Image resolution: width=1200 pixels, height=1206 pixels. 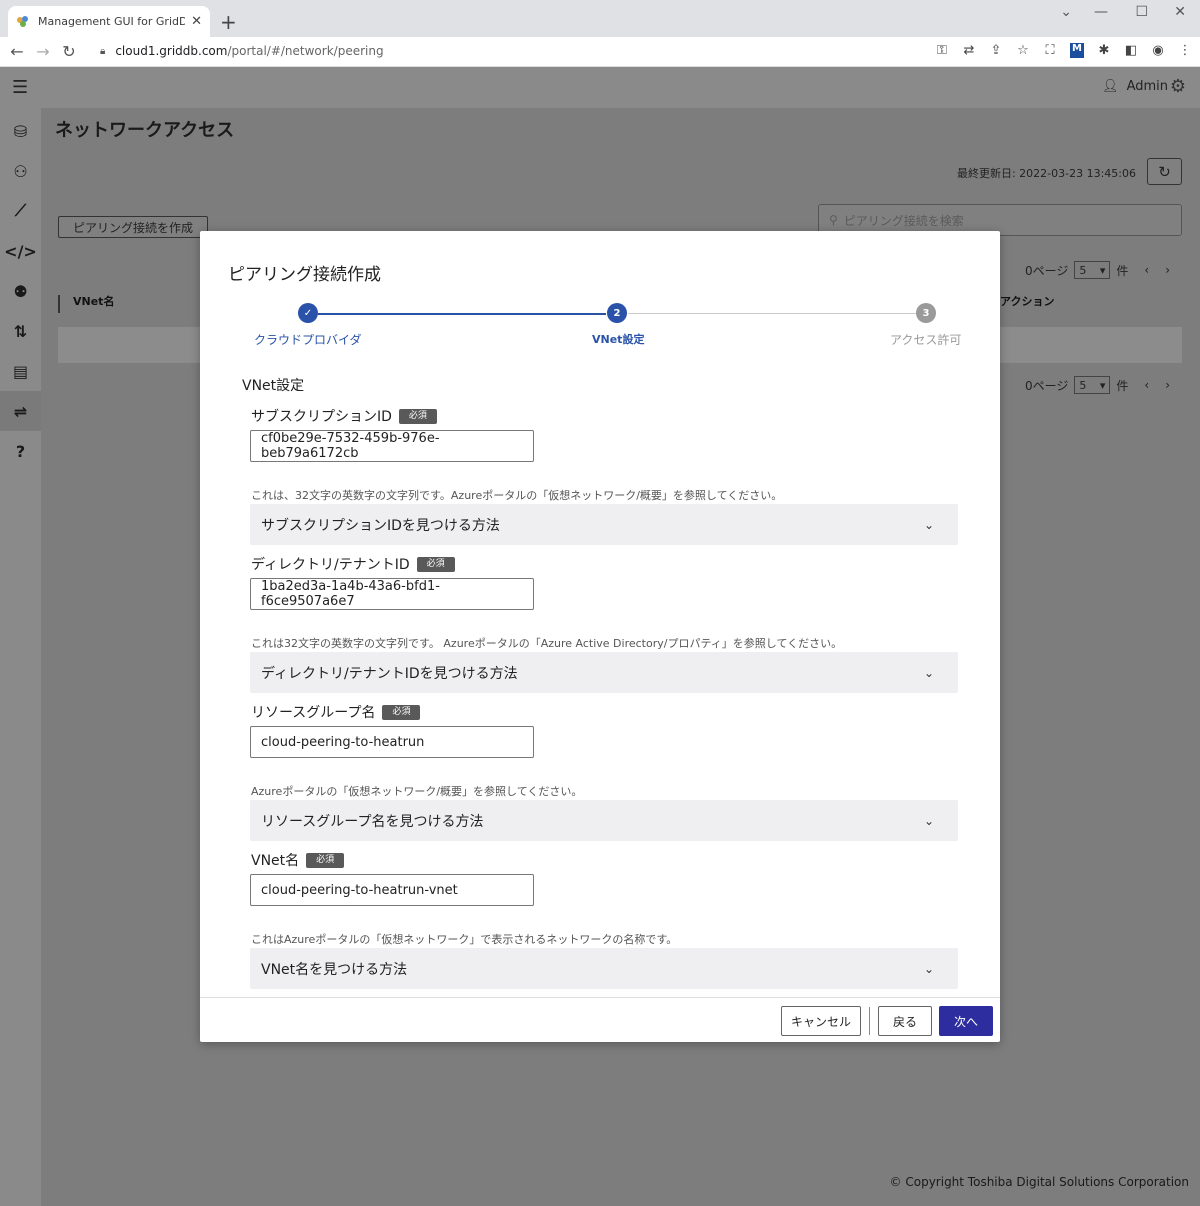 What do you see at coordinates (171, 51) in the screenshot?
I see `url-host: cloud1.griddb.com` at bounding box center [171, 51].